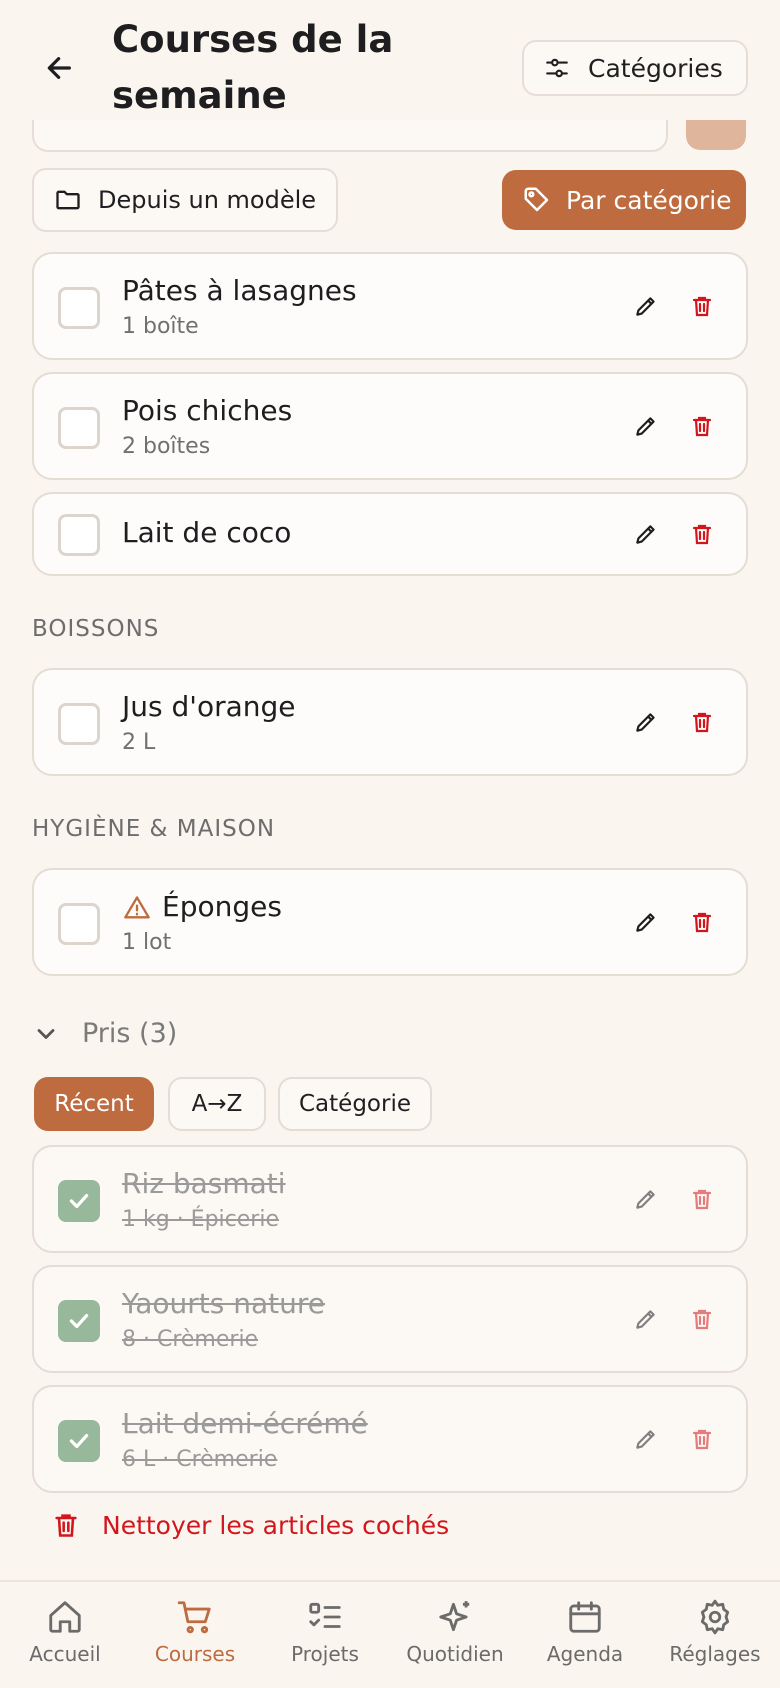 This screenshot has height=1688, width=780. What do you see at coordinates (46, 1033) in the screenshot?
I see `chevron-down-icon` at bounding box center [46, 1033].